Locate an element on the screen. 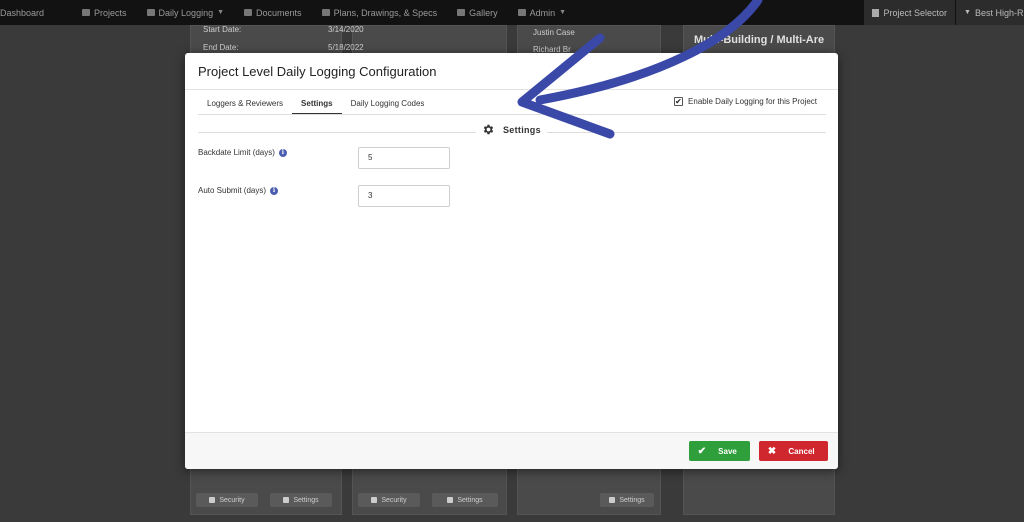 The width and height of the screenshot is (1024, 522). bg-end-date-label: End Date: is located at coordinates (221, 47).